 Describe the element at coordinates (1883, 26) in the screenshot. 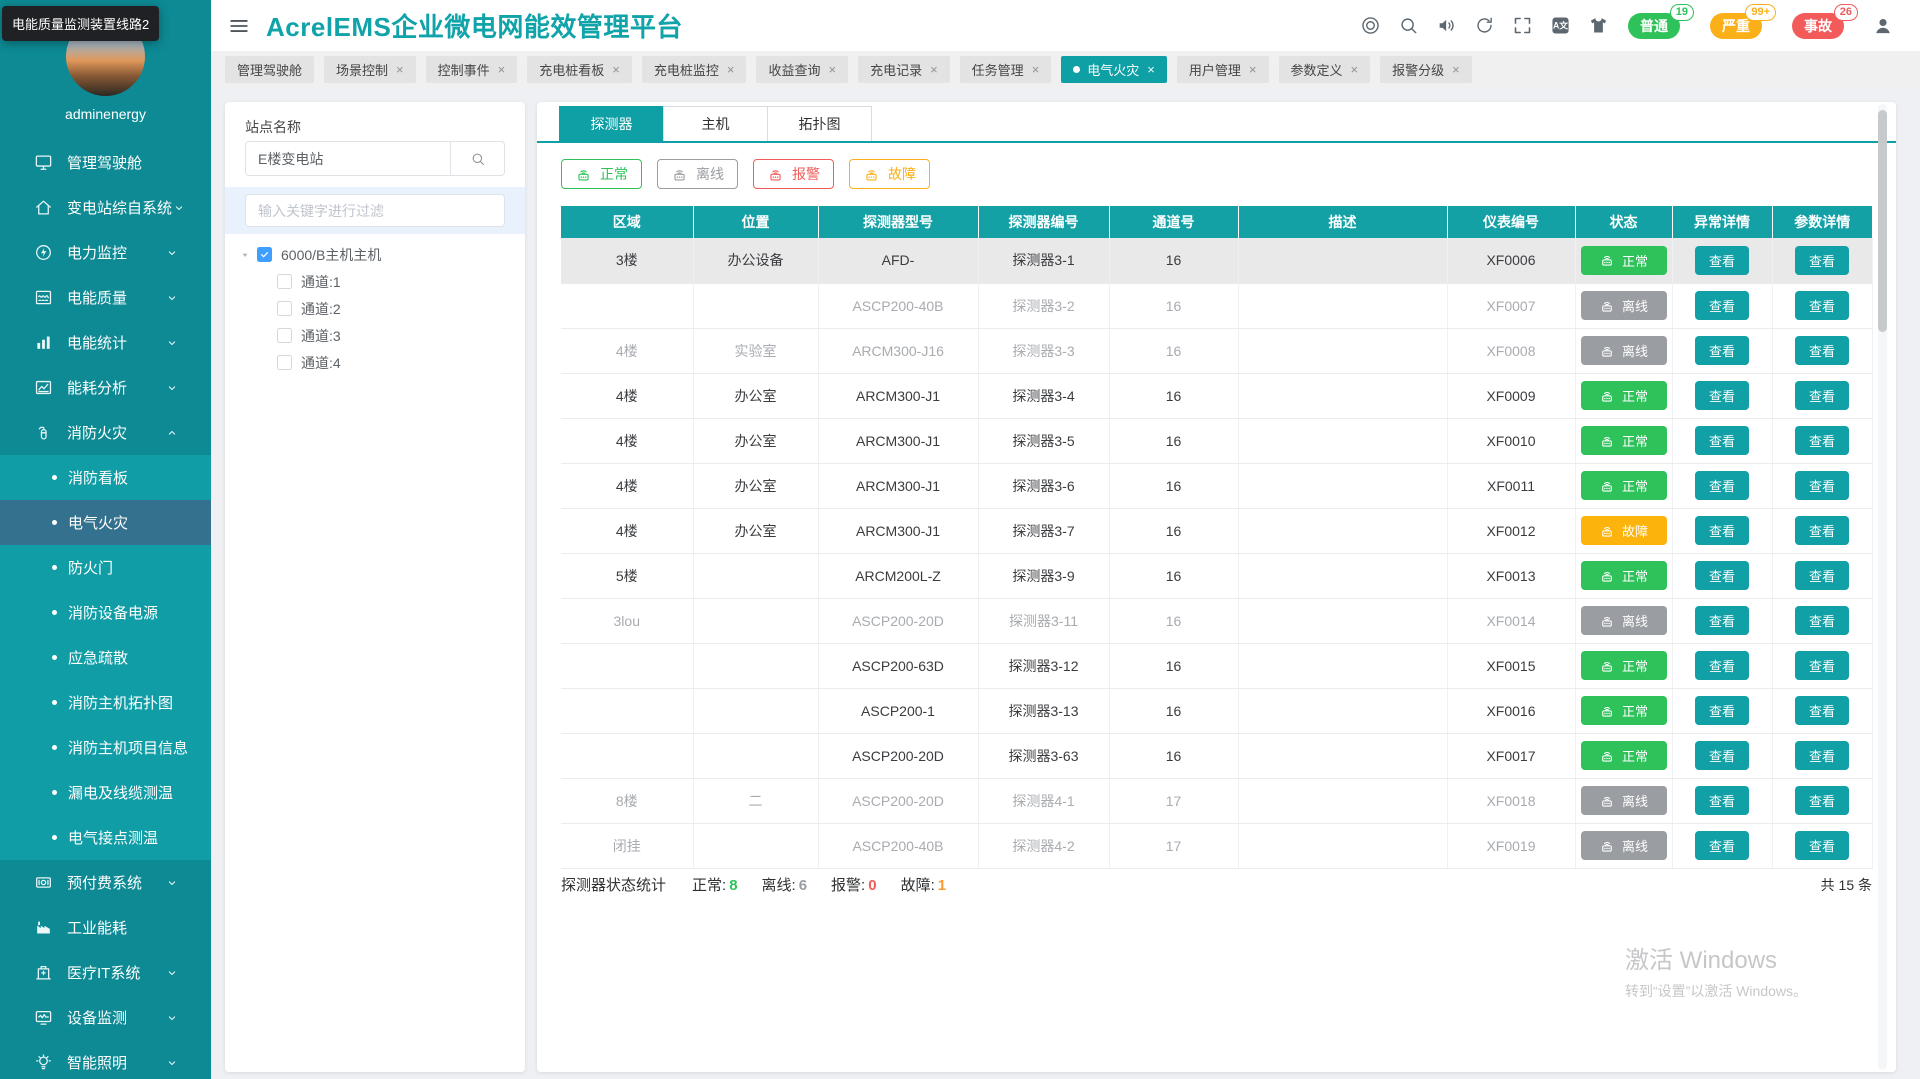

I see `user-icon` at that location.